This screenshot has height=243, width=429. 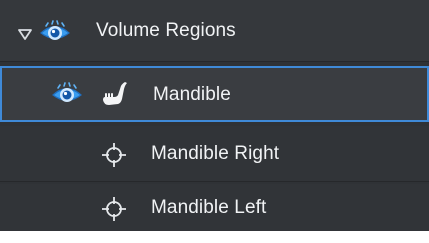 I want to click on tree-node-label: Volume Regions, so click(x=166, y=30).